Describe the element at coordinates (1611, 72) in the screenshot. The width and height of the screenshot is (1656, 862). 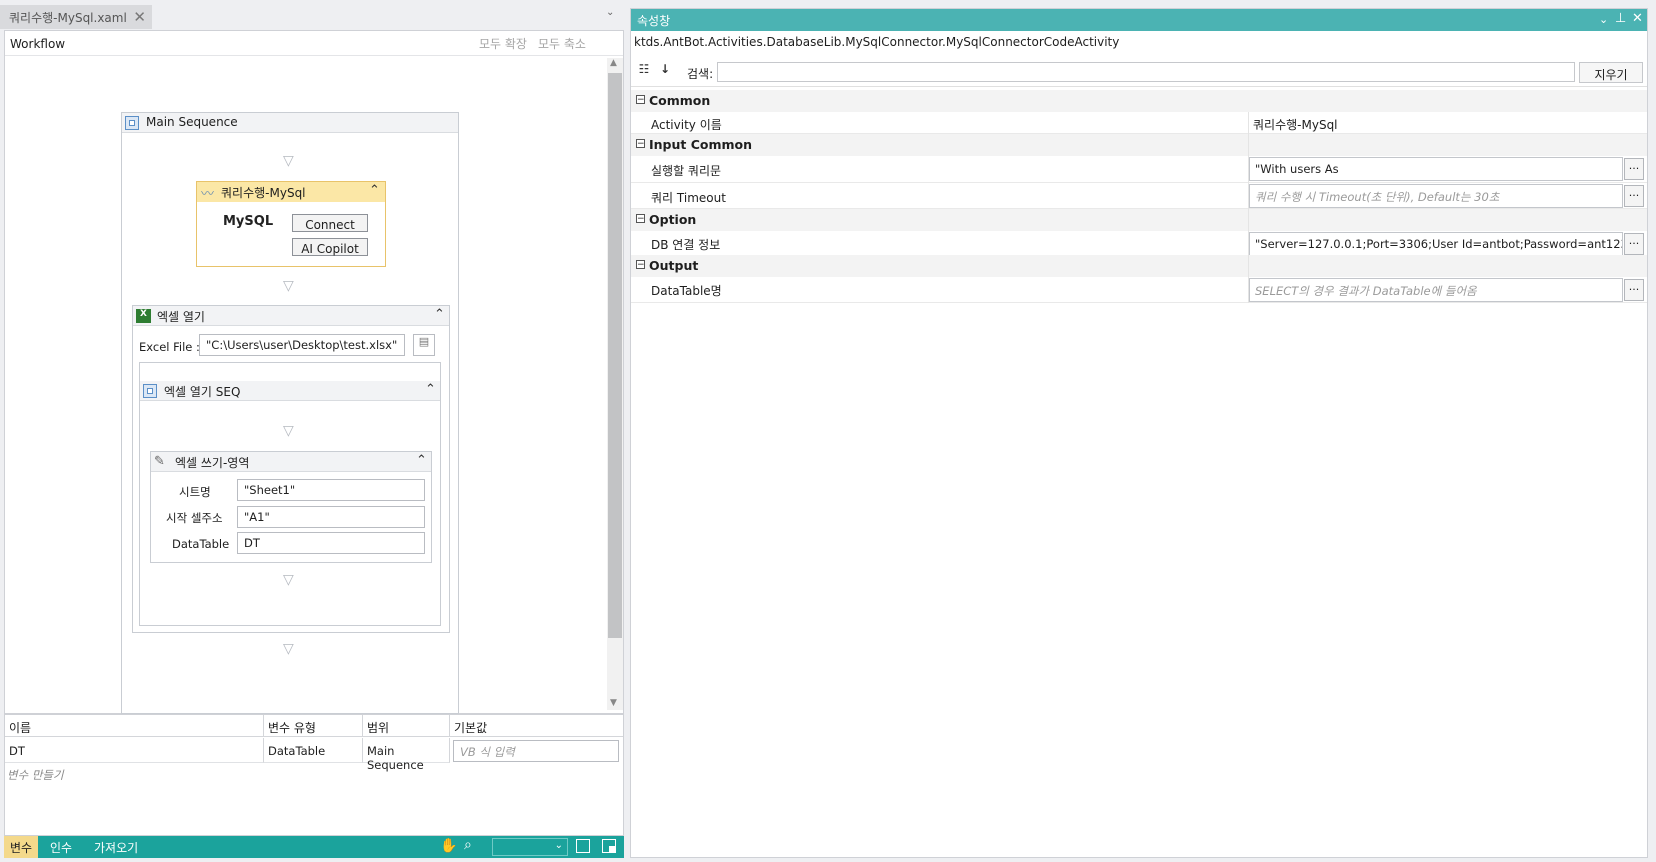
I see `clear-button: 지우기` at that location.